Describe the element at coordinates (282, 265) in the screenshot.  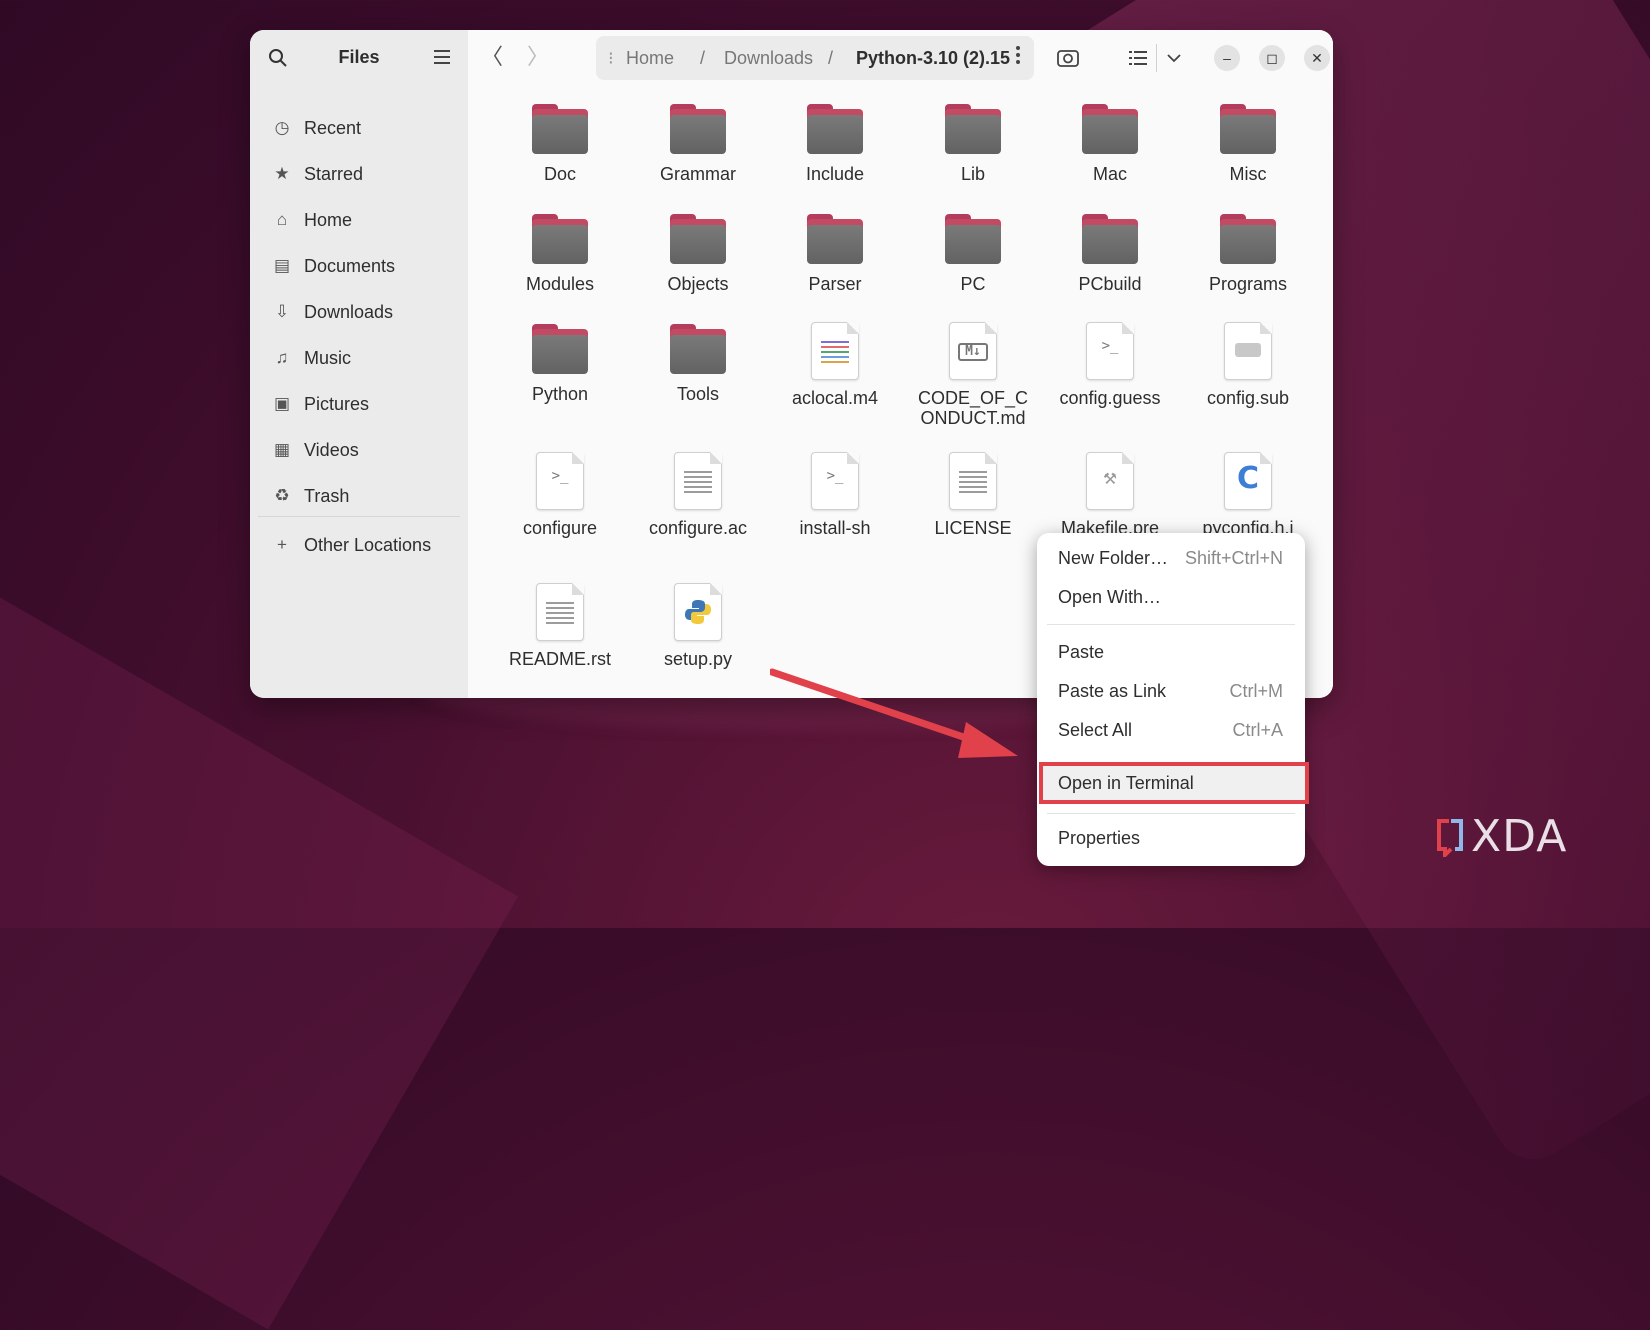
I see `document-icon: ▤` at that location.